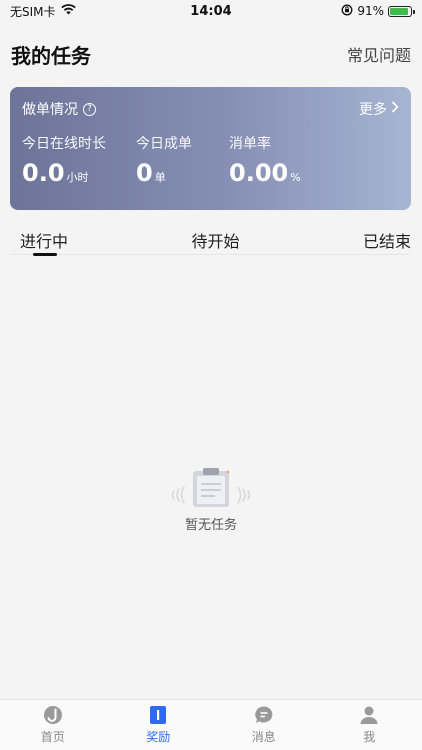 The width and height of the screenshot is (422, 750). I want to click on stat-value-line: 0.00 %, so click(265, 173).